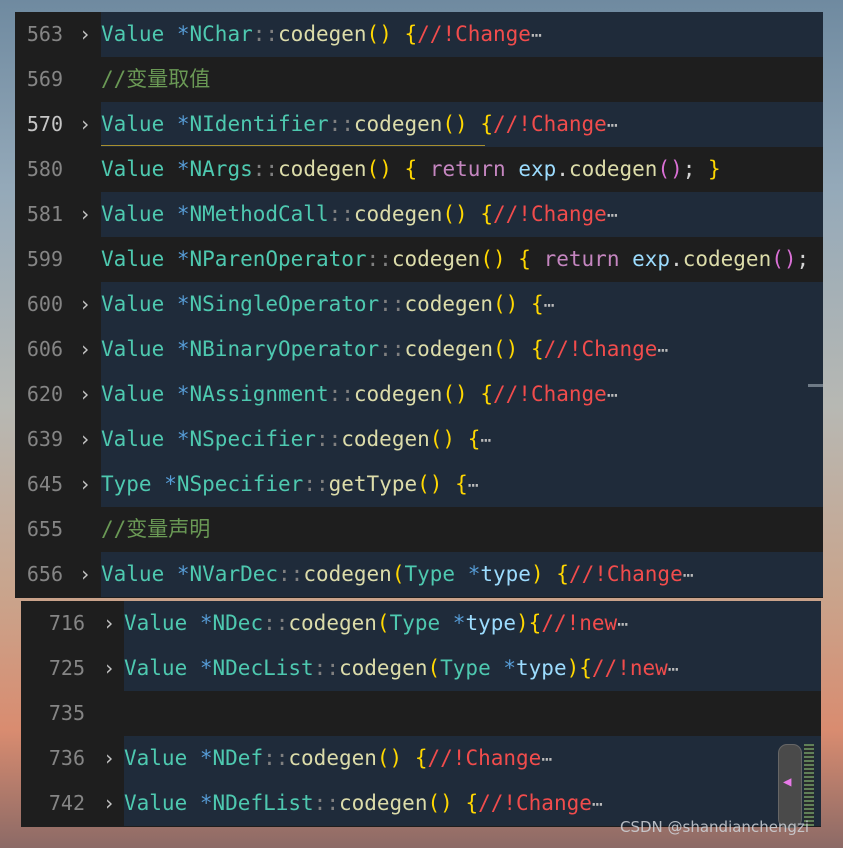 This screenshot has width=843, height=848. What do you see at coordinates (462, 529) in the screenshot?
I see `code-text: //变量声明` at bounding box center [462, 529].